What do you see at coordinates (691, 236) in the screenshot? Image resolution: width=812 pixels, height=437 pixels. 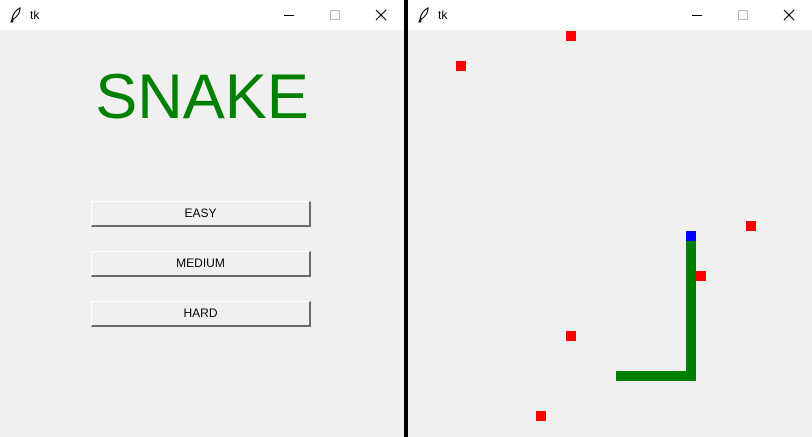 I see `snake-head` at bounding box center [691, 236].